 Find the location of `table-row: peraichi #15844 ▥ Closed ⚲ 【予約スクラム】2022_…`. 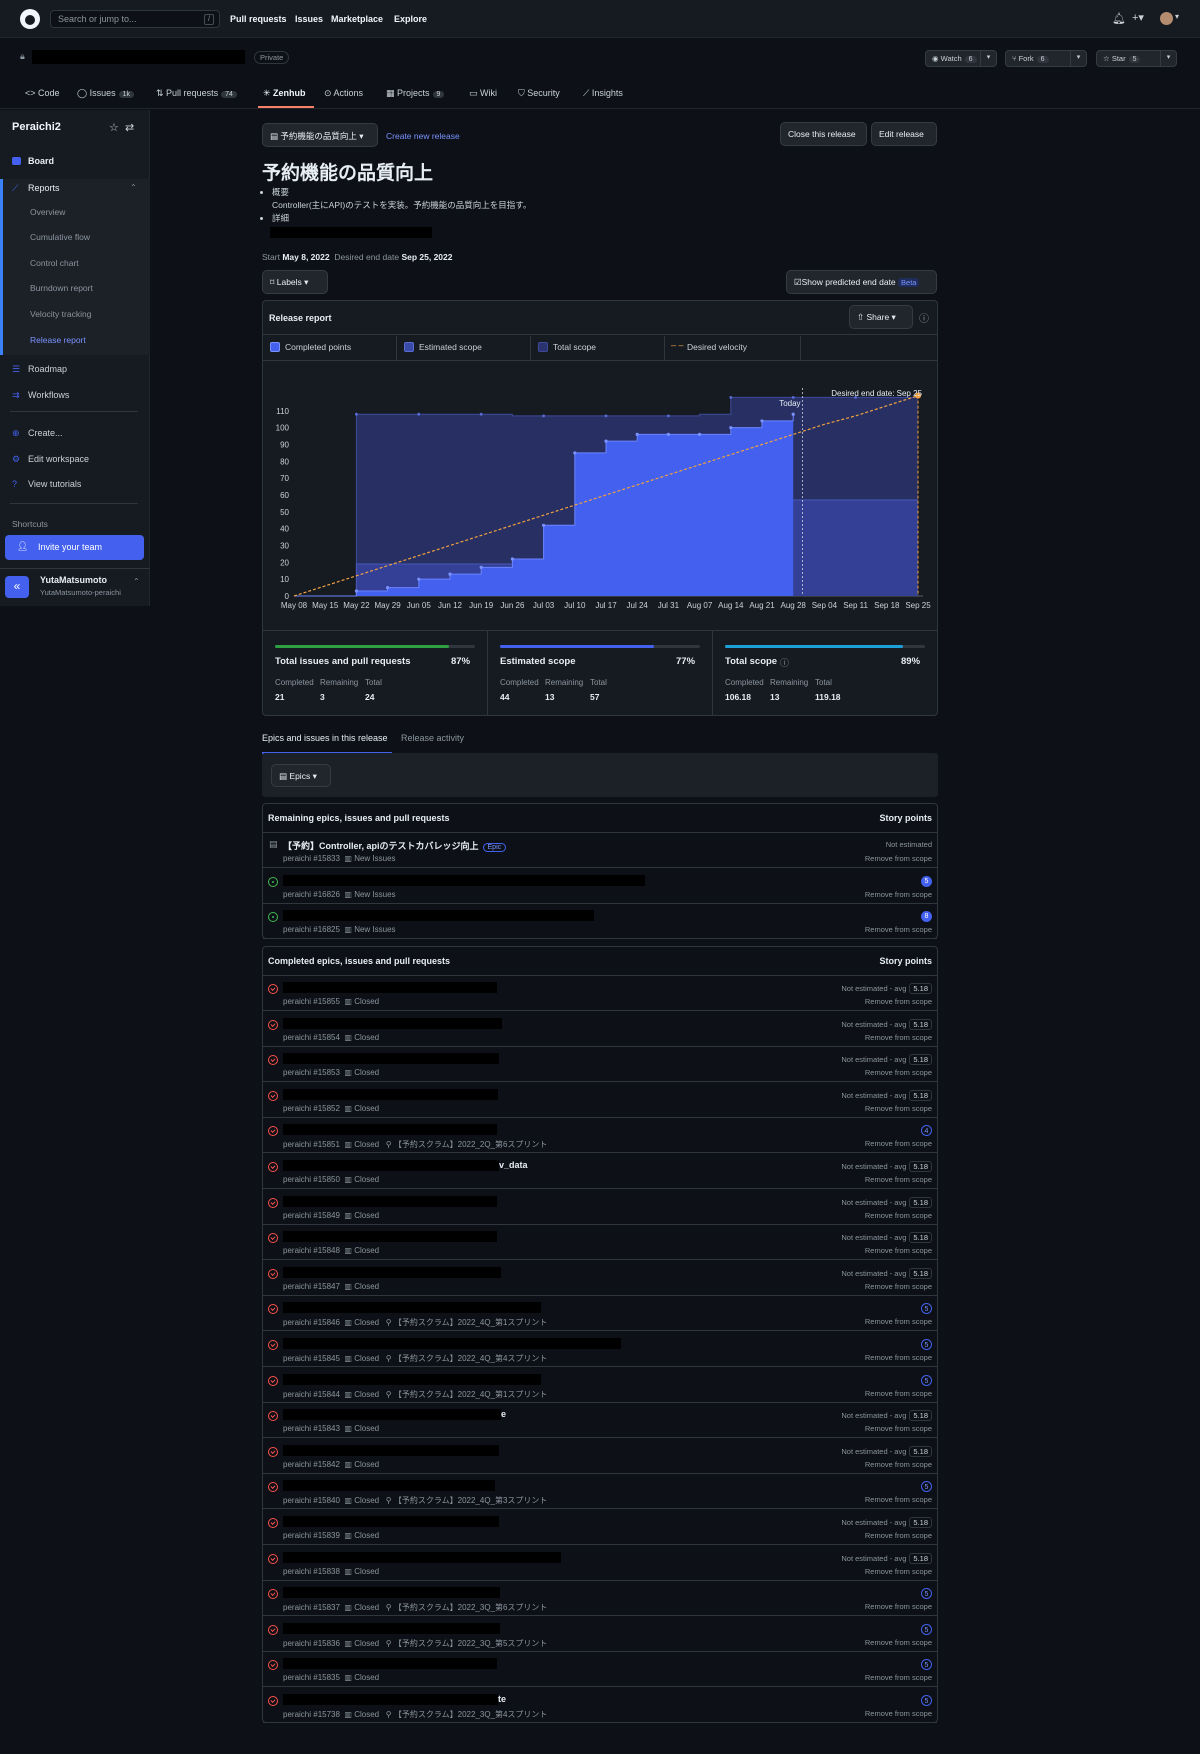

table-row: peraichi #15844 ▥ Closed ⚲ 【予約スクラム】2022_… is located at coordinates (600, 1385).